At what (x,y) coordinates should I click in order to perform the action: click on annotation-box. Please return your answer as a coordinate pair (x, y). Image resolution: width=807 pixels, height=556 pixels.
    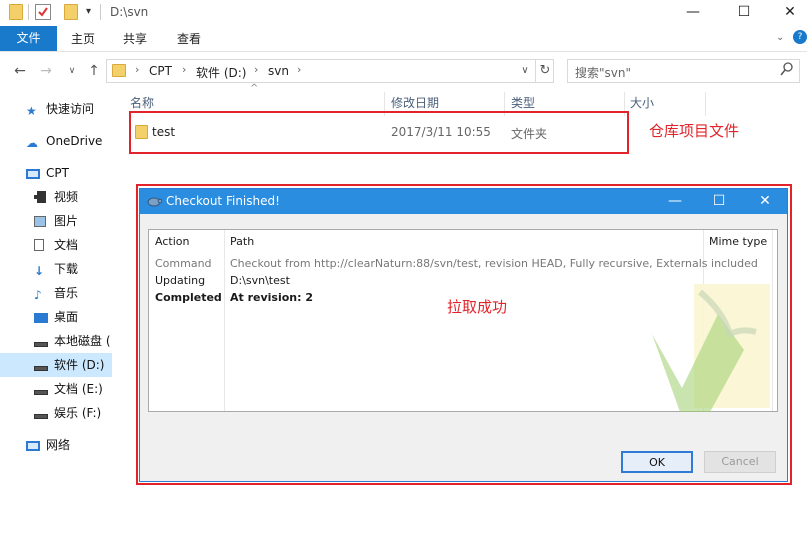
    Looking at the image, I should click on (379, 132).